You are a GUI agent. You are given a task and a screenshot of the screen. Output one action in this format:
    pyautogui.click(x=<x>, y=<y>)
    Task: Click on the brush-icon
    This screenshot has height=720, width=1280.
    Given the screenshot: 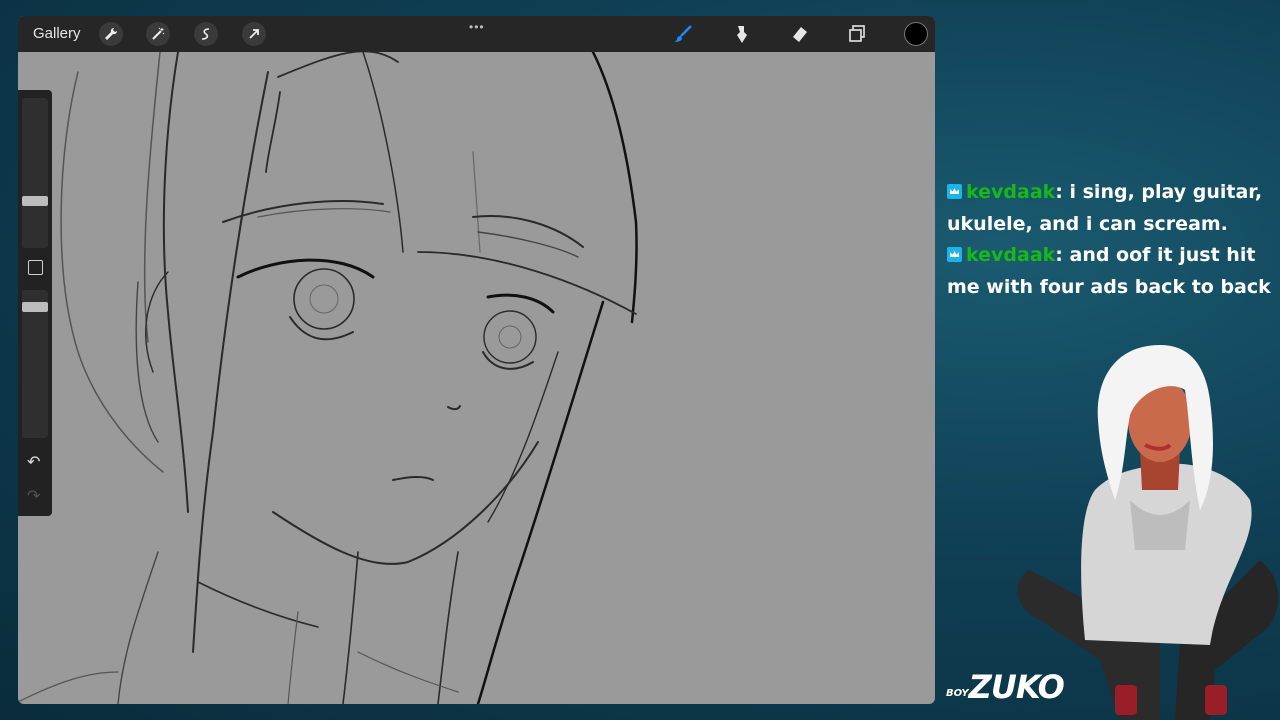 What is the action you would take?
    pyautogui.click(x=683, y=34)
    